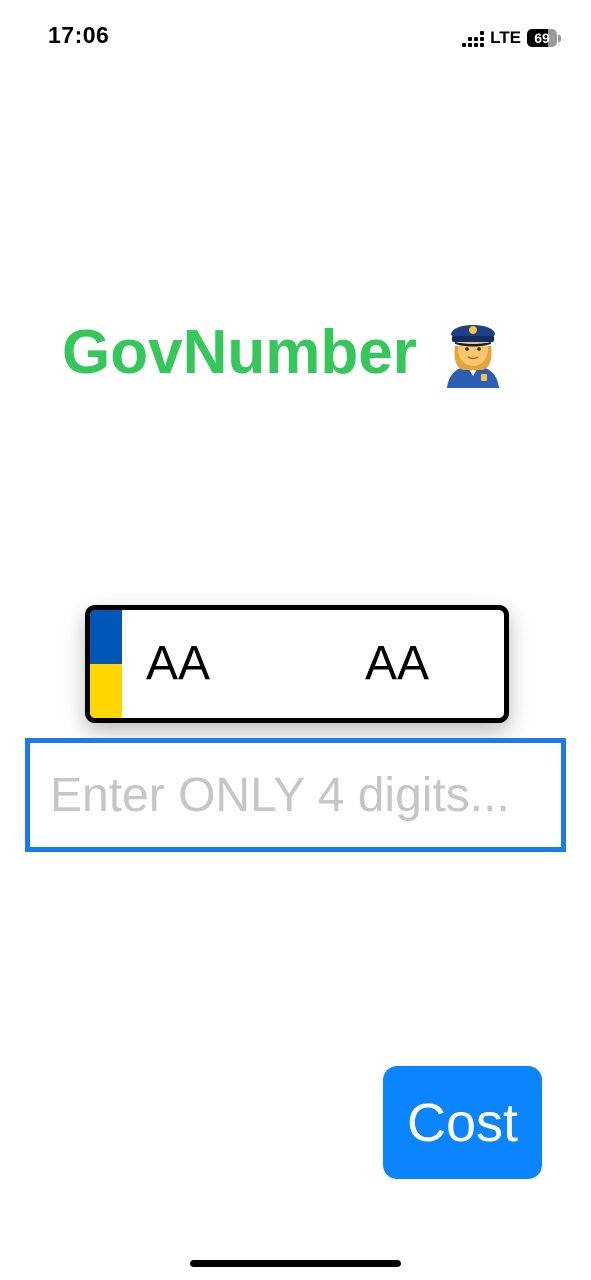 This screenshot has height=1280, width=591. I want to click on plate-series-letters: AA, so click(397, 663).